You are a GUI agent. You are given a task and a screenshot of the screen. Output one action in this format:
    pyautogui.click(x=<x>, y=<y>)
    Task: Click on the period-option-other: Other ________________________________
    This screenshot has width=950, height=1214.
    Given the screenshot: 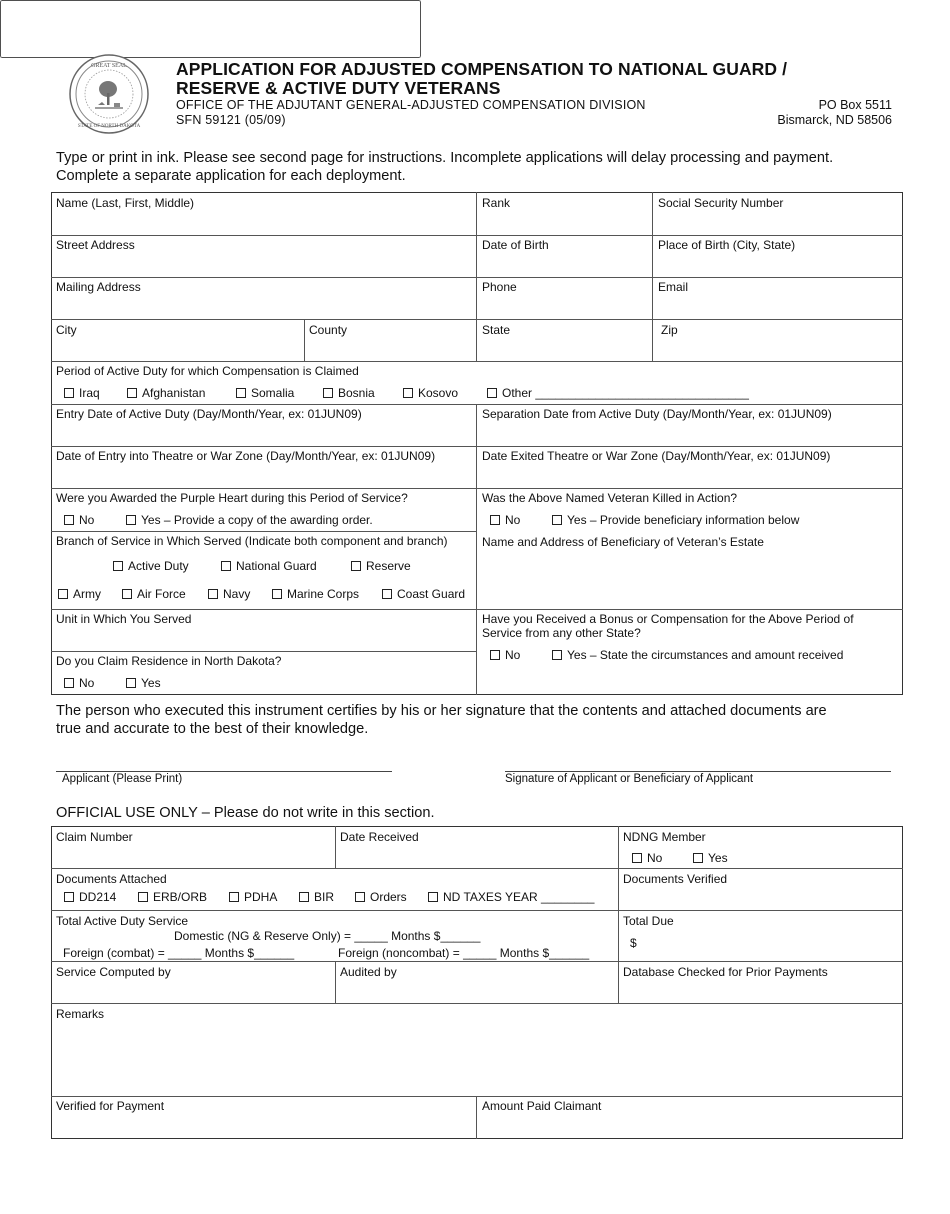 What is the action you would take?
    pyautogui.click(x=618, y=393)
    